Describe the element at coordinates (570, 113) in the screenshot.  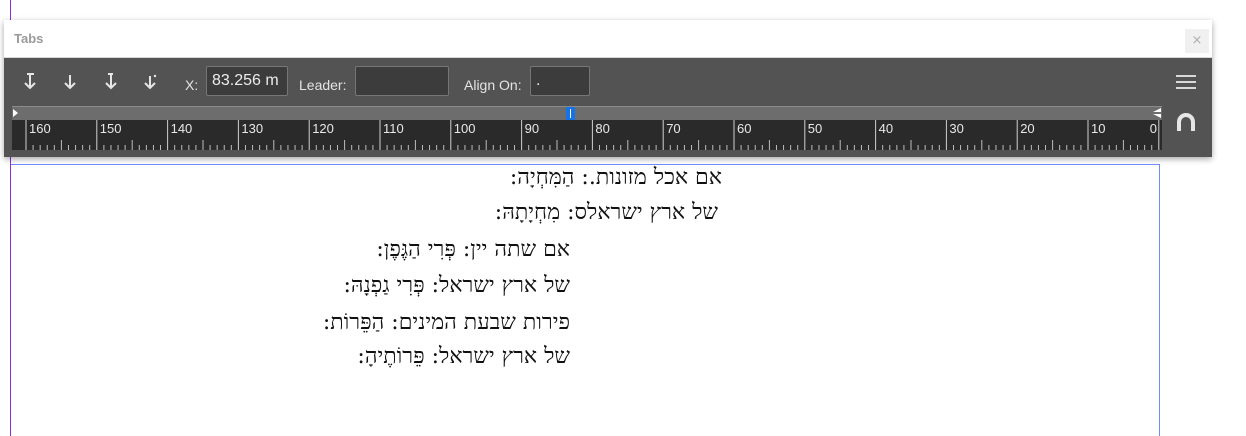
I see `tab-stop-marker` at that location.